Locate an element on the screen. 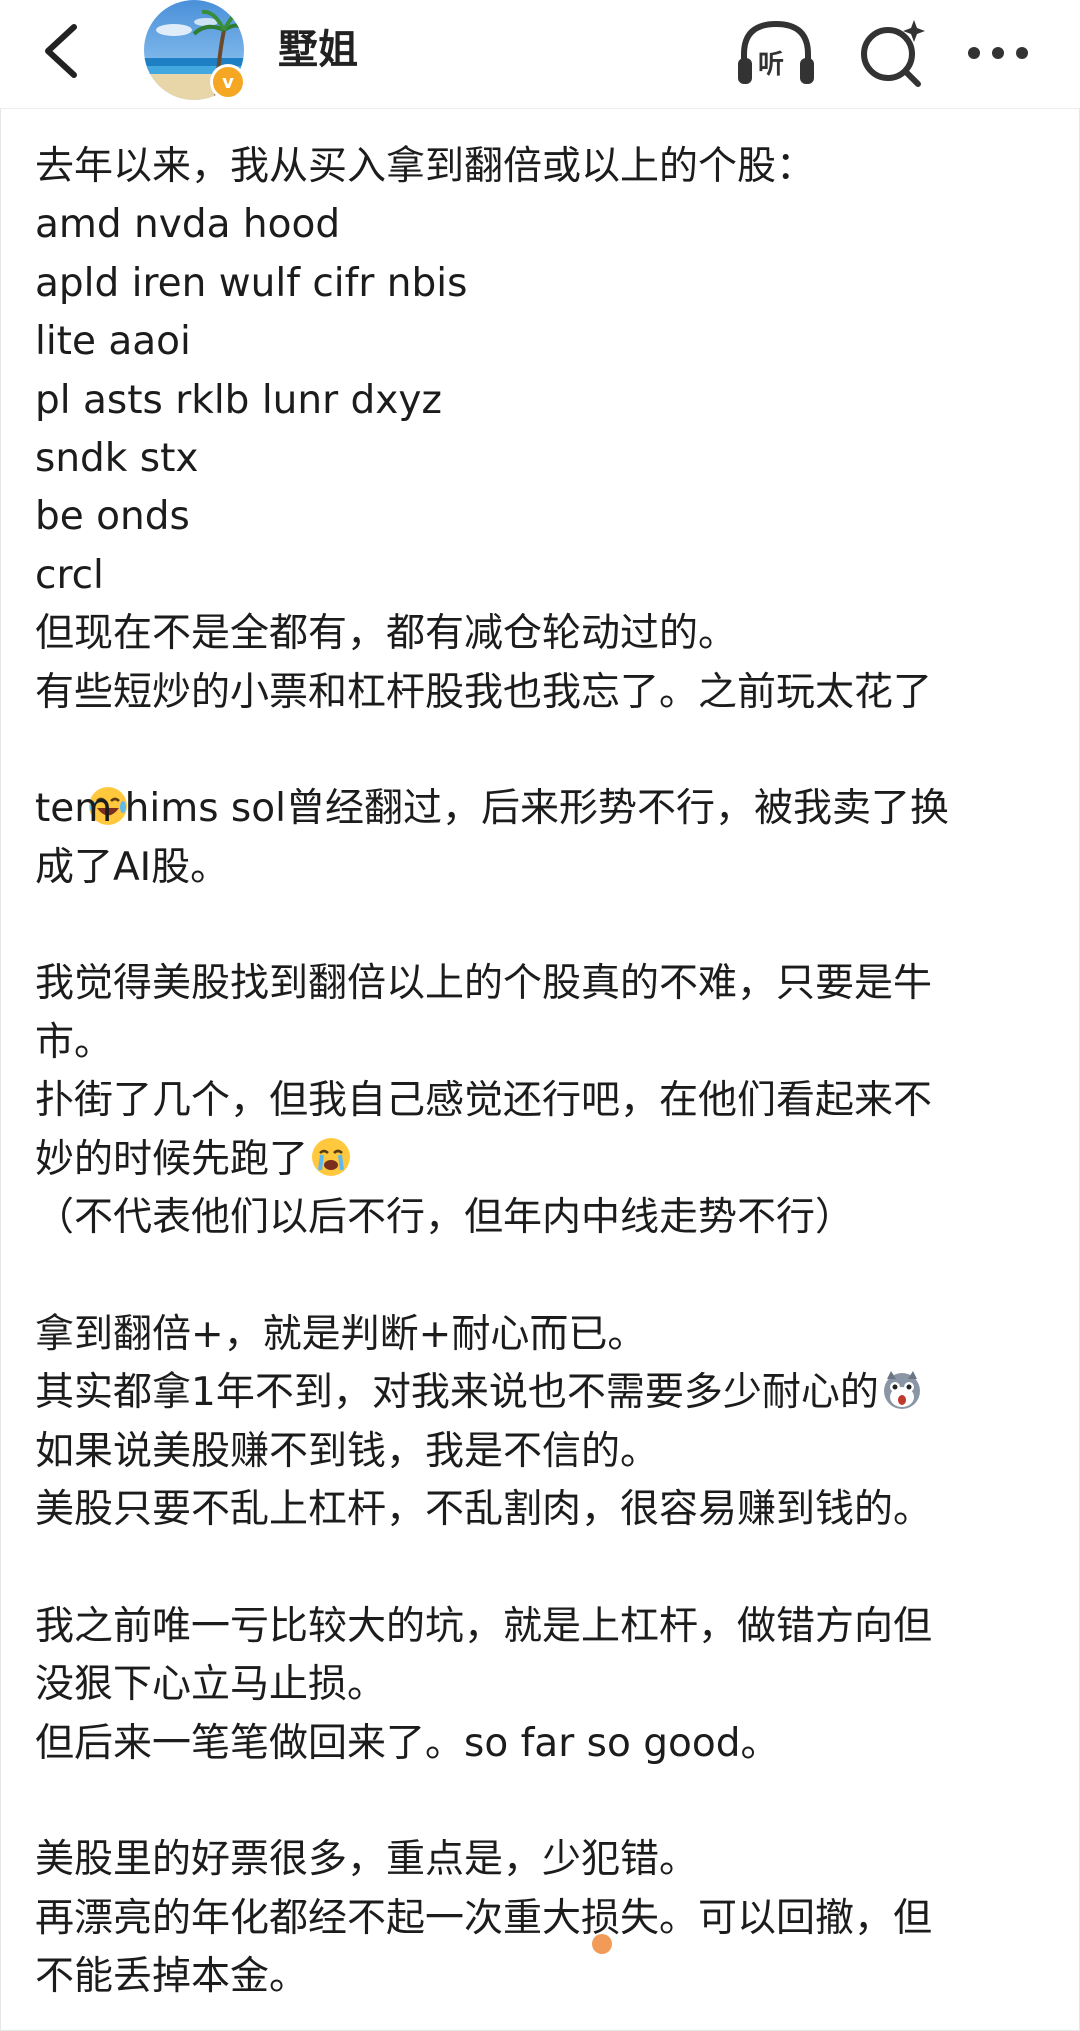 This screenshot has height=2031, width=1080. more-dots-icon is located at coordinates (998, 53).